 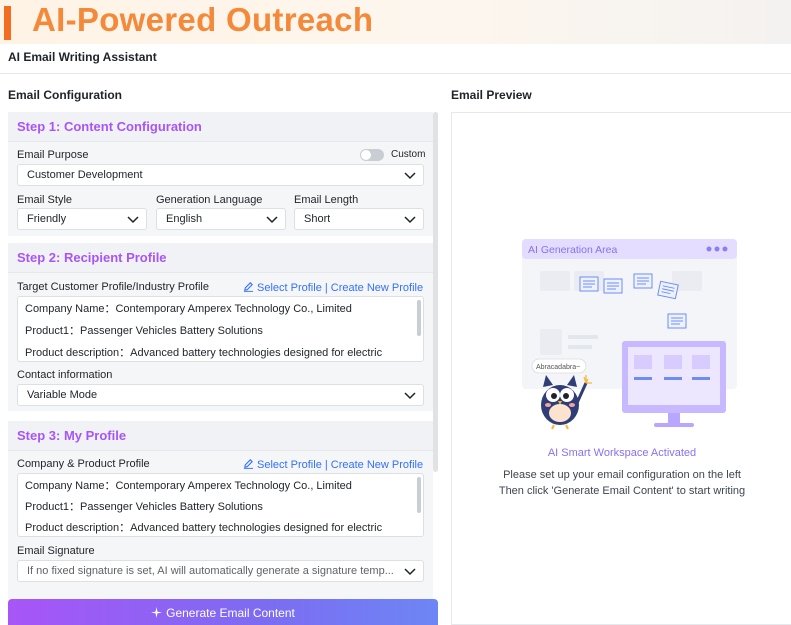 I want to click on length-label: Email Length, so click(x=326, y=200).